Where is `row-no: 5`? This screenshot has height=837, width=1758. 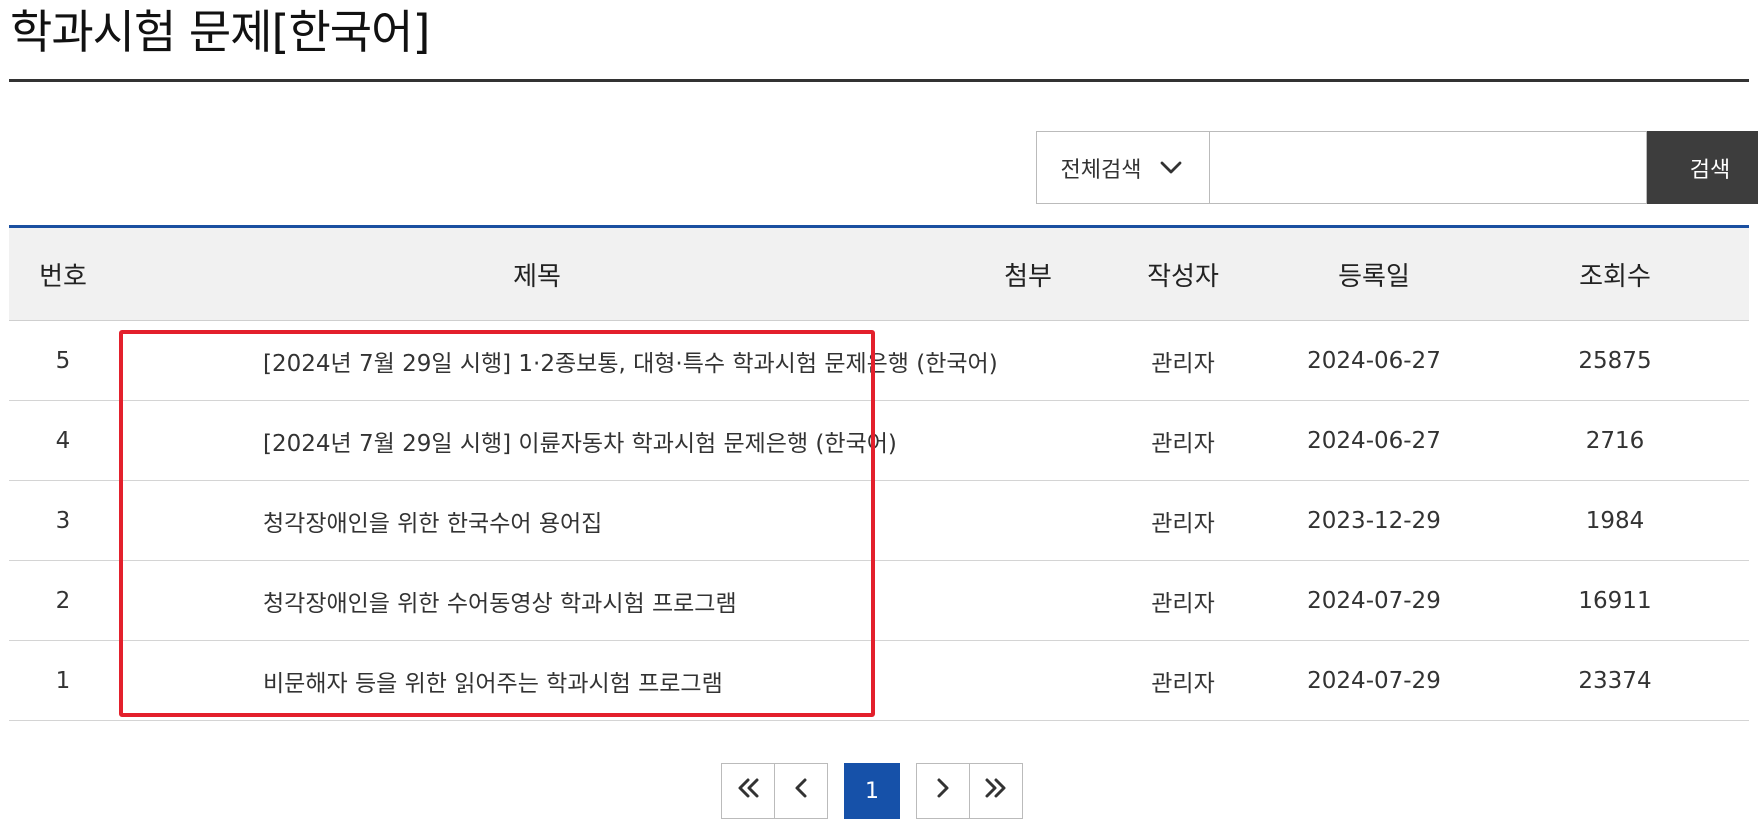 row-no: 5 is located at coordinates (63, 360).